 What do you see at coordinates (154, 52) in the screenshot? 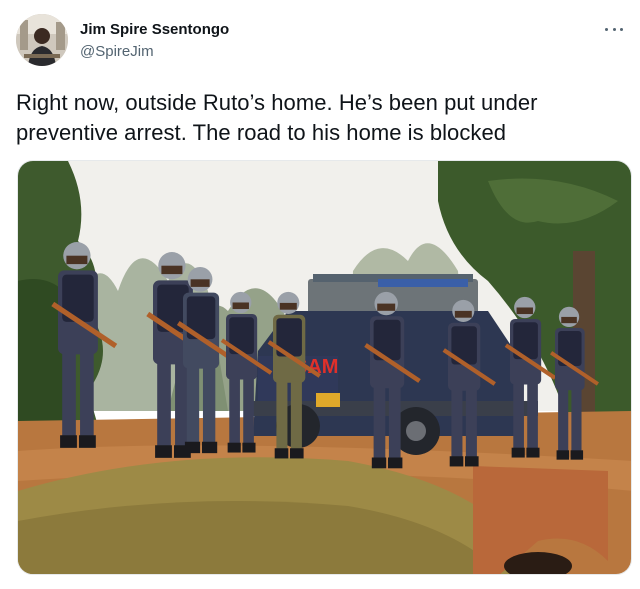
I see `author-handle: @SpireJim` at bounding box center [154, 52].